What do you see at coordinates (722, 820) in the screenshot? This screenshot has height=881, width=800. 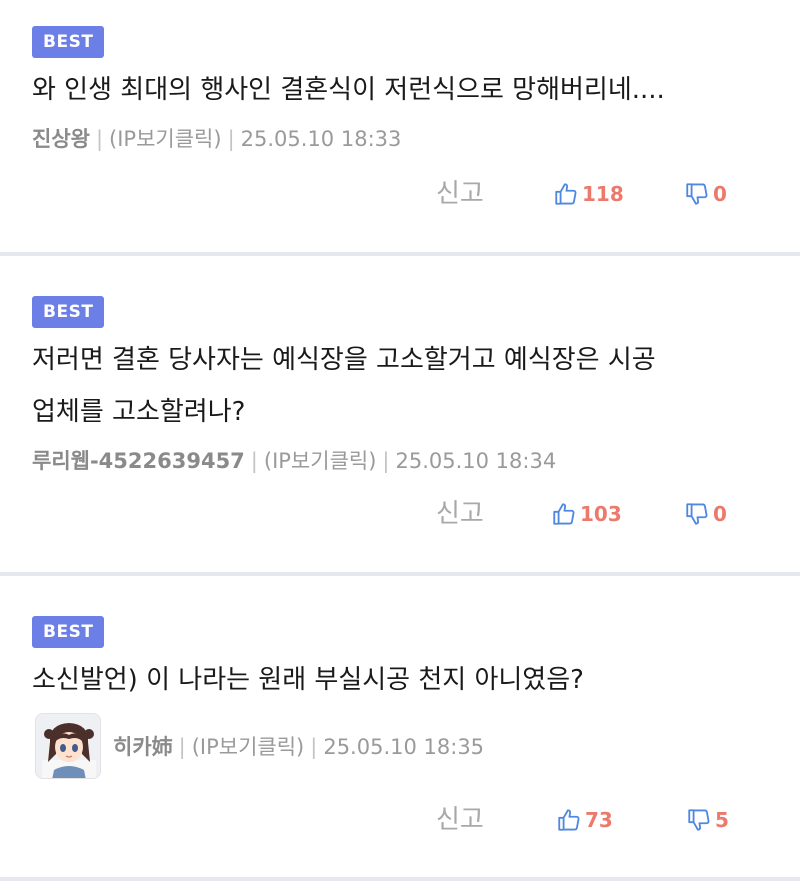 I see `downvote-count: 5` at bounding box center [722, 820].